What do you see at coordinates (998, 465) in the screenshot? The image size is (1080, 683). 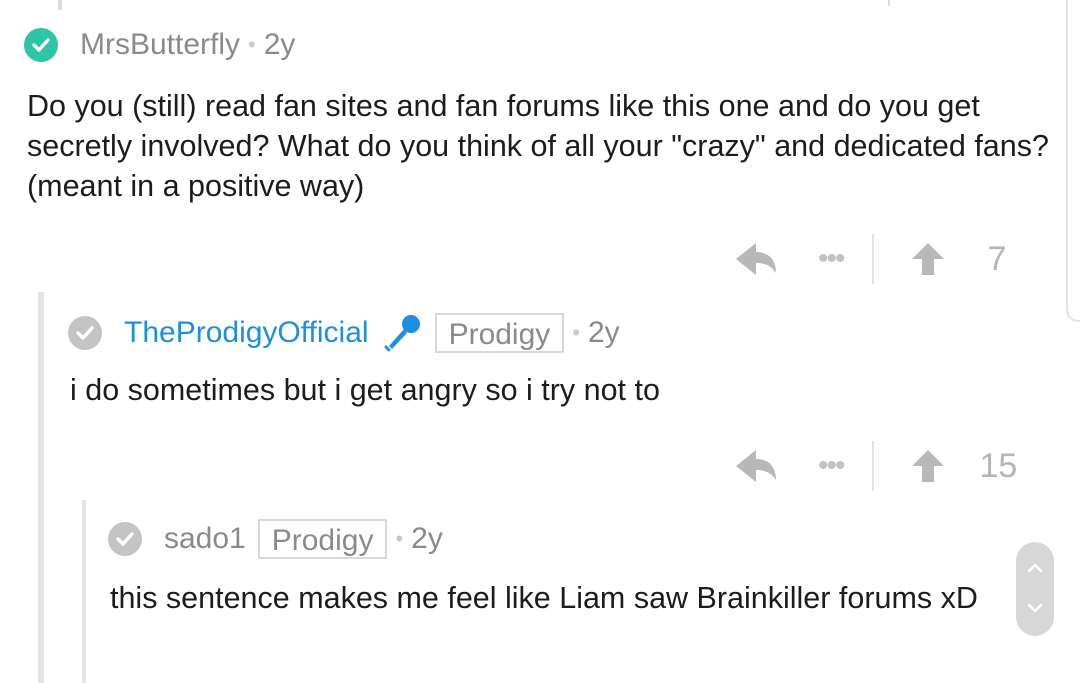 I see `vote-count: 15` at bounding box center [998, 465].